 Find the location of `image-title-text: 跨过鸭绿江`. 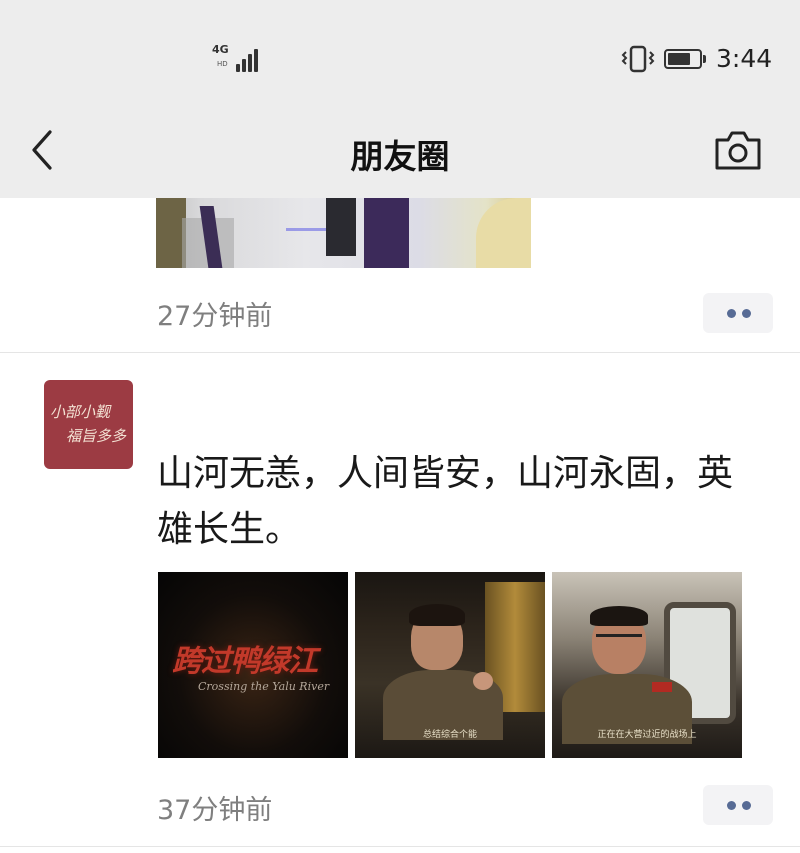

image-title-text: 跨过鸭绿江 is located at coordinates (245, 661).